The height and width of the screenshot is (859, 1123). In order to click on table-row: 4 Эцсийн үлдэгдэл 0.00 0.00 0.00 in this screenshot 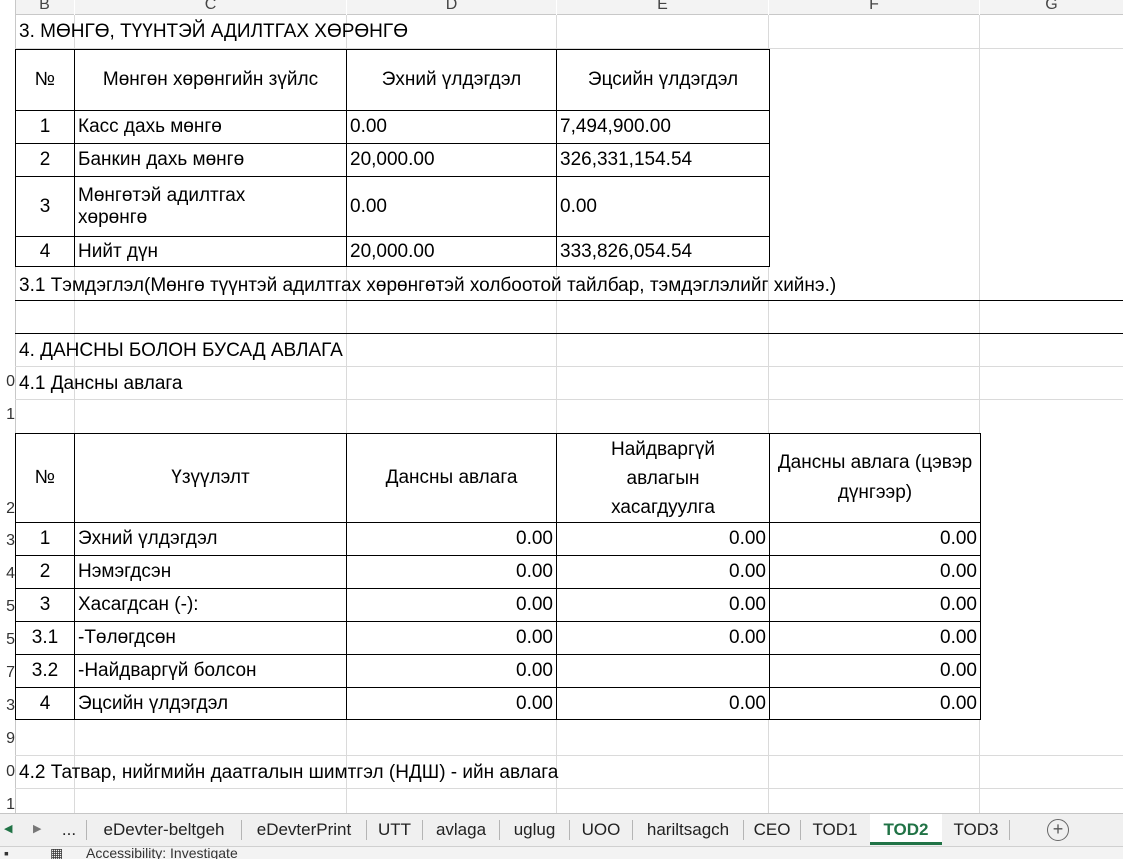, I will do `click(498, 703)`.